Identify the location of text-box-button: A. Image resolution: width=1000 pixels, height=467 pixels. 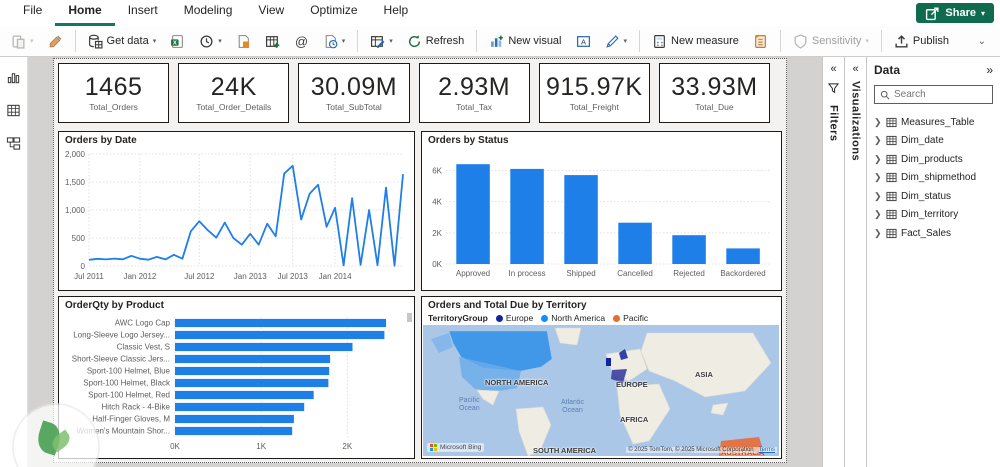
(583, 41).